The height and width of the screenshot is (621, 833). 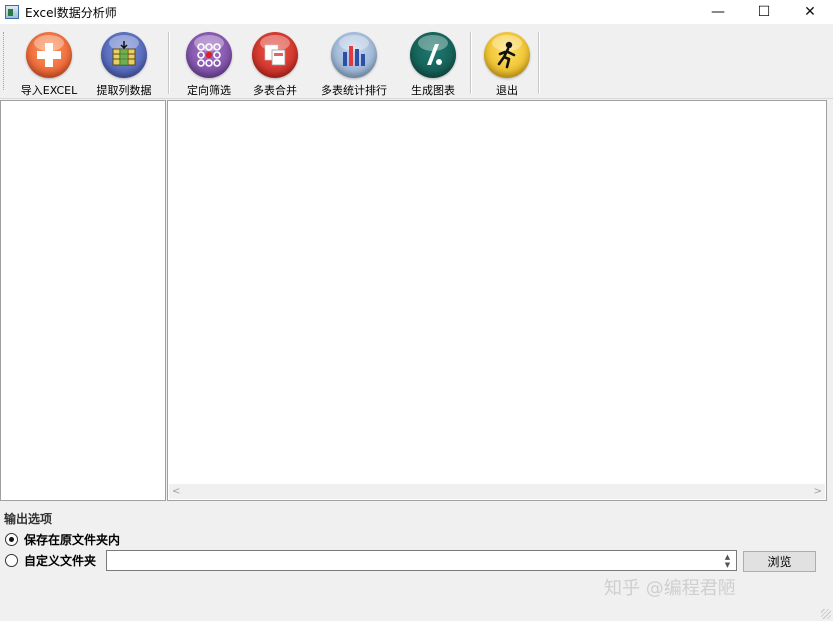 I want to click on path-spin-control: ▲ ▼, so click(x=727, y=560).